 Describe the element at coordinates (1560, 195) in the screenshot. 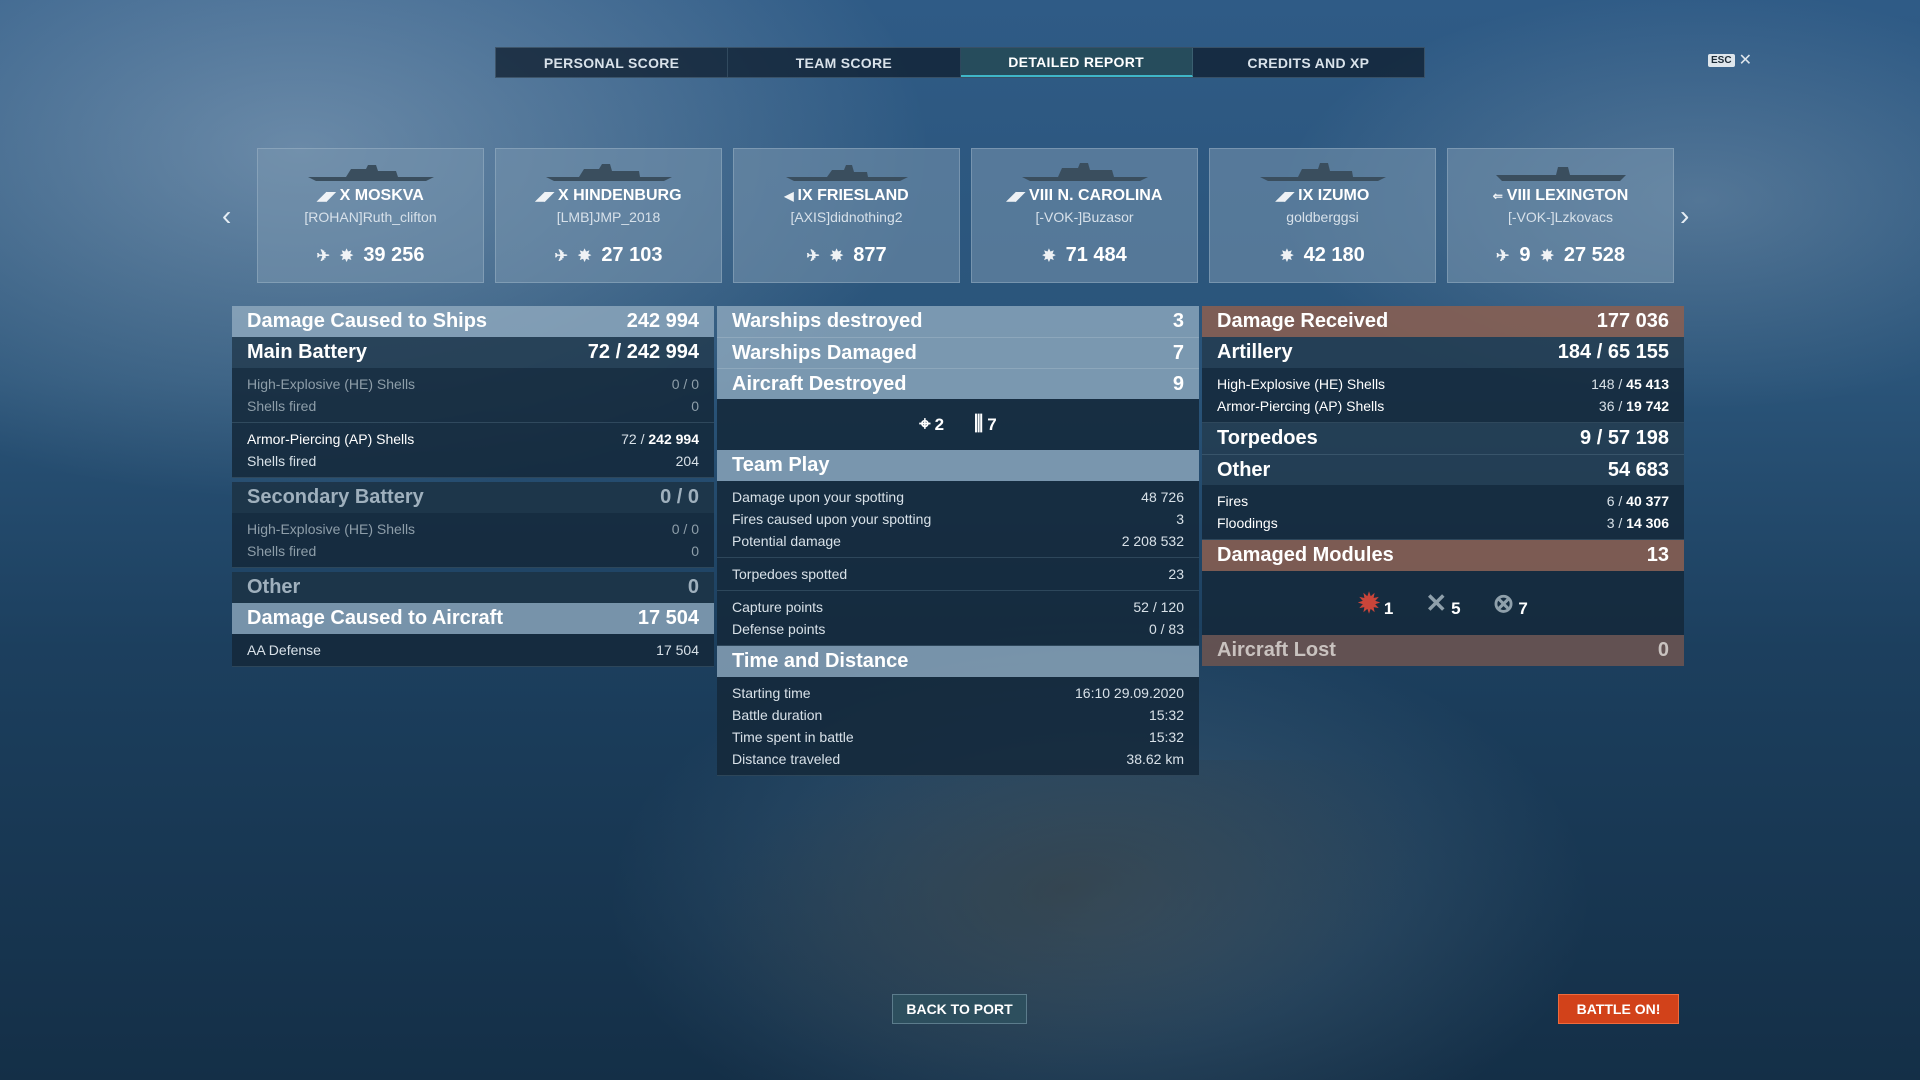

I see `ship-name: ⇐ VIII LEXINGTON` at that location.